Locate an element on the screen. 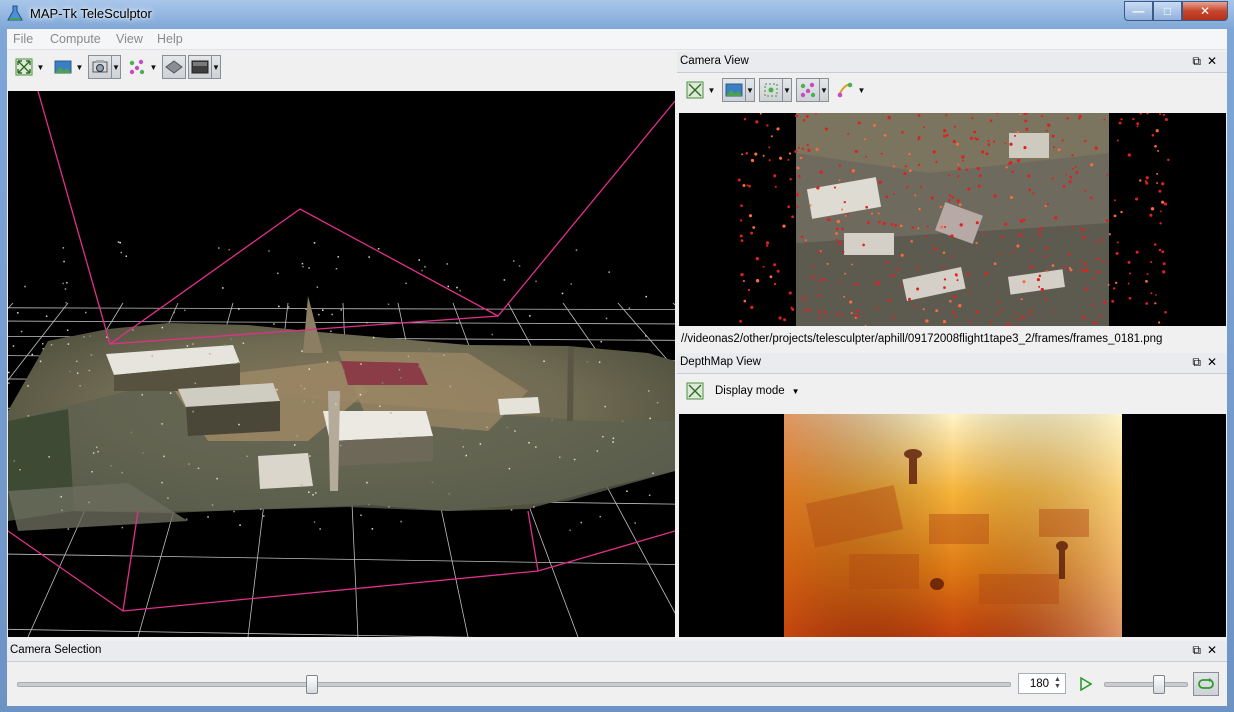 The image size is (1234, 712). reset-view-dropdown: ▼ is located at coordinates (40, 67).